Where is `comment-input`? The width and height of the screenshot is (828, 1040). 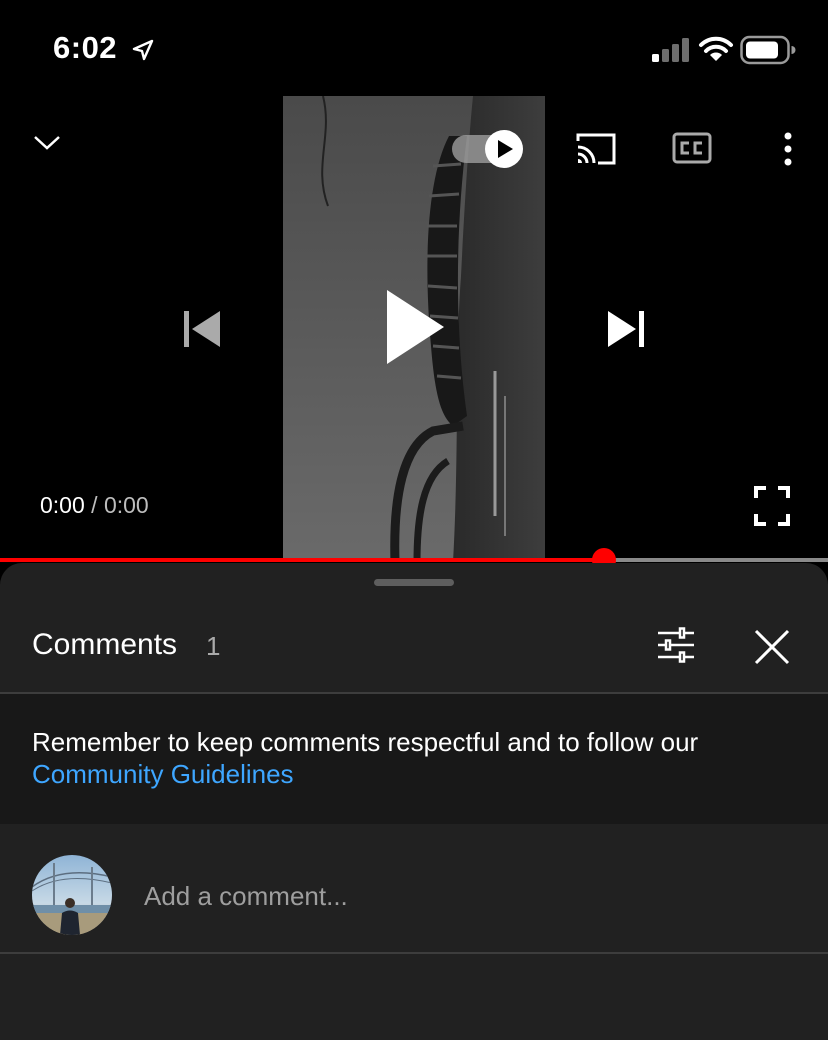 comment-input is located at coordinates (464, 896).